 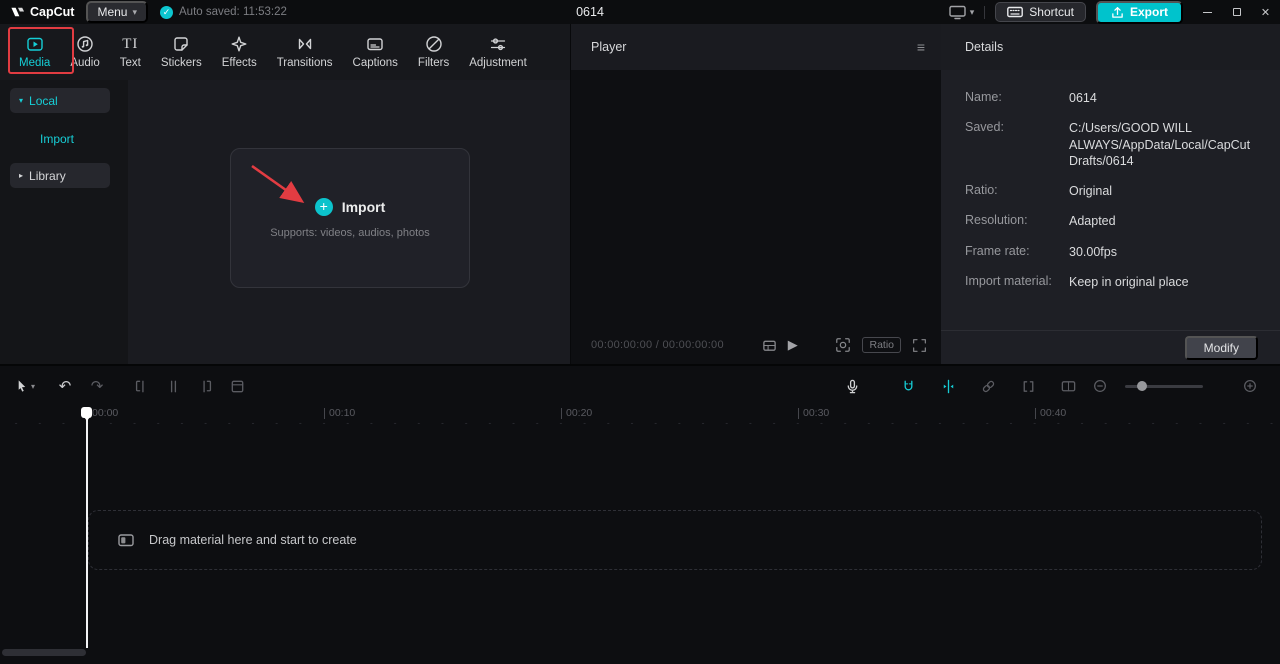 What do you see at coordinates (1100, 386) in the screenshot?
I see `zoom-out-button` at bounding box center [1100, 386].